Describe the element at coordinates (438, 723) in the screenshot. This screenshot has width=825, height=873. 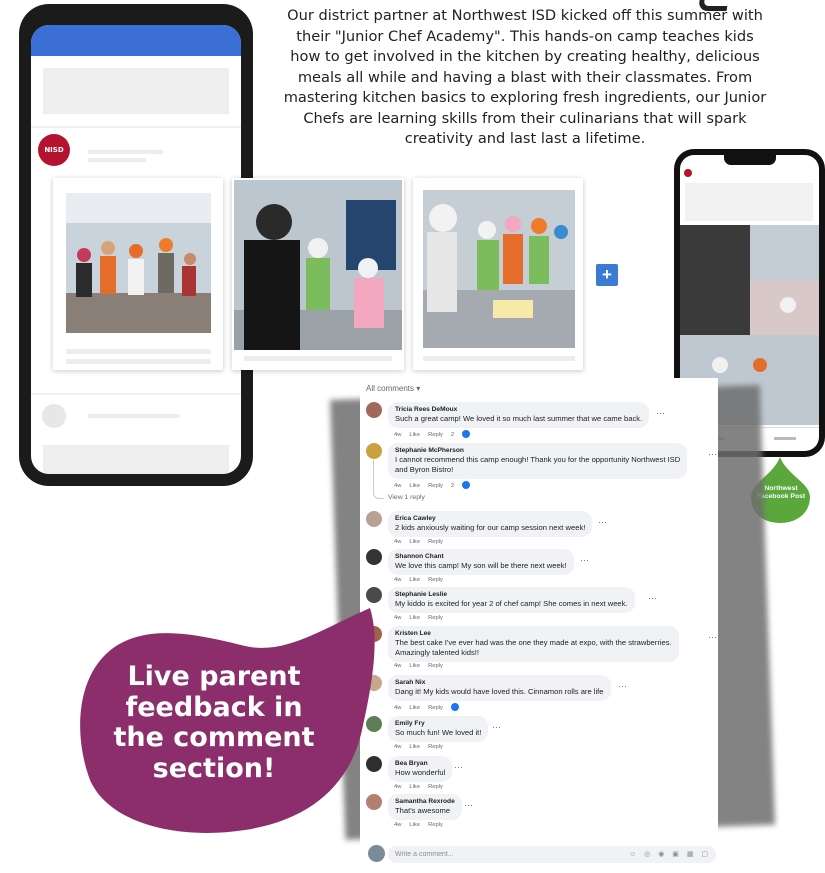
I see `commenter-name: Emily Fry` at that location.